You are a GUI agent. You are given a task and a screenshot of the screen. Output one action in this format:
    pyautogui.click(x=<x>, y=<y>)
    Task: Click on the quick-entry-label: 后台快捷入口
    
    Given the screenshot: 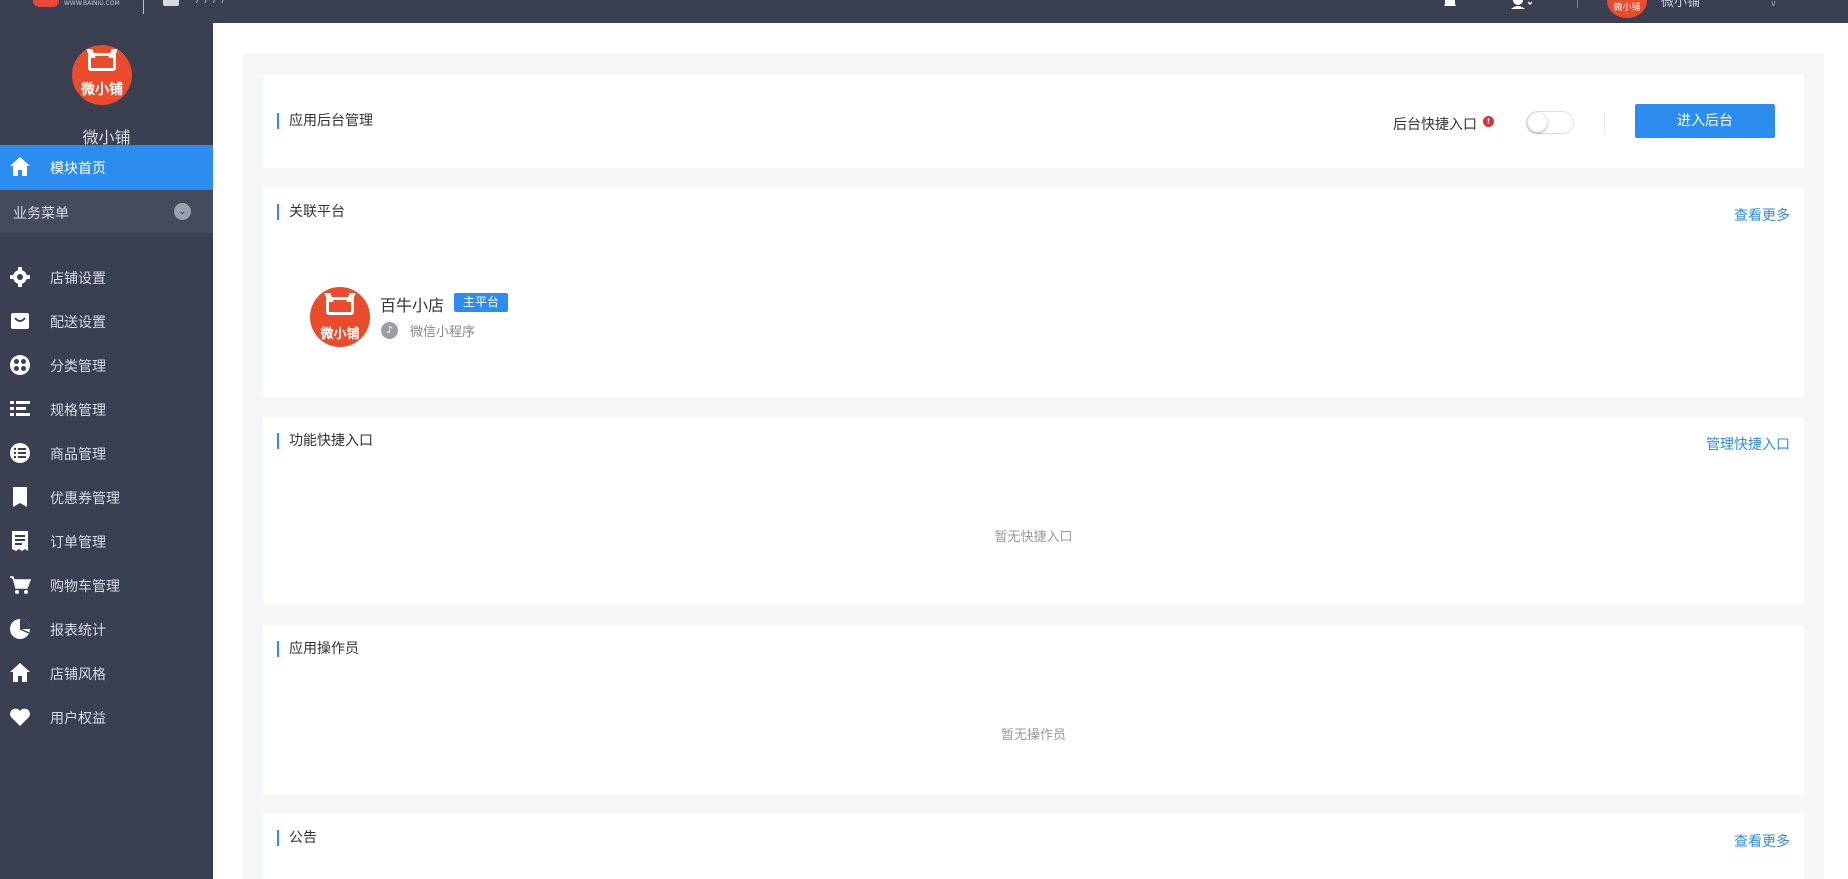 What is the action you would take?
    pyautogui.click(x=1435, y=125)
    